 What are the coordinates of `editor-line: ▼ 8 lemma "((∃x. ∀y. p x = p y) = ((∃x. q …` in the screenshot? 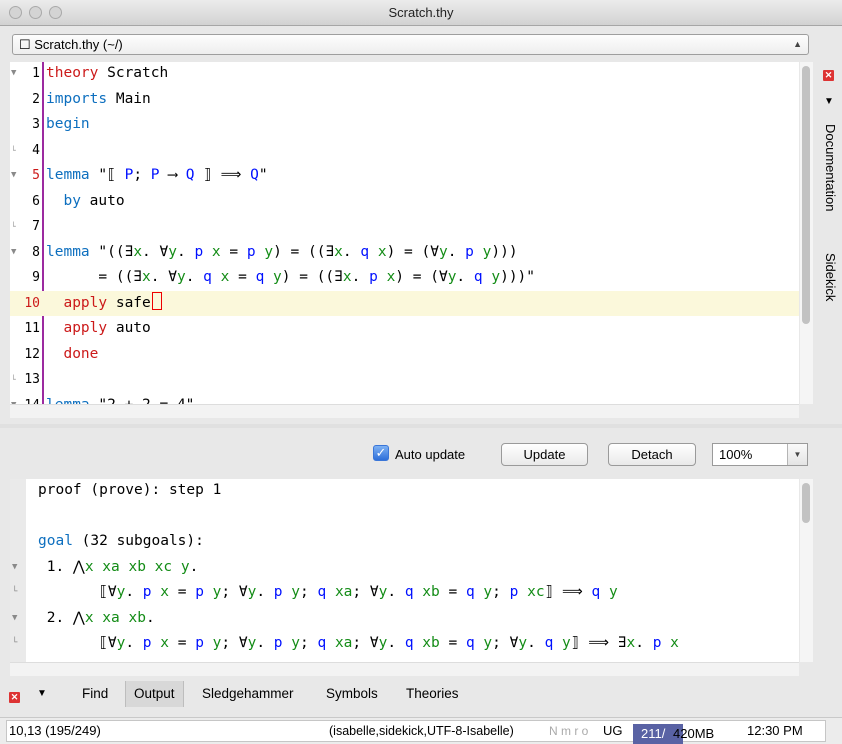 It's located at (404, 253).